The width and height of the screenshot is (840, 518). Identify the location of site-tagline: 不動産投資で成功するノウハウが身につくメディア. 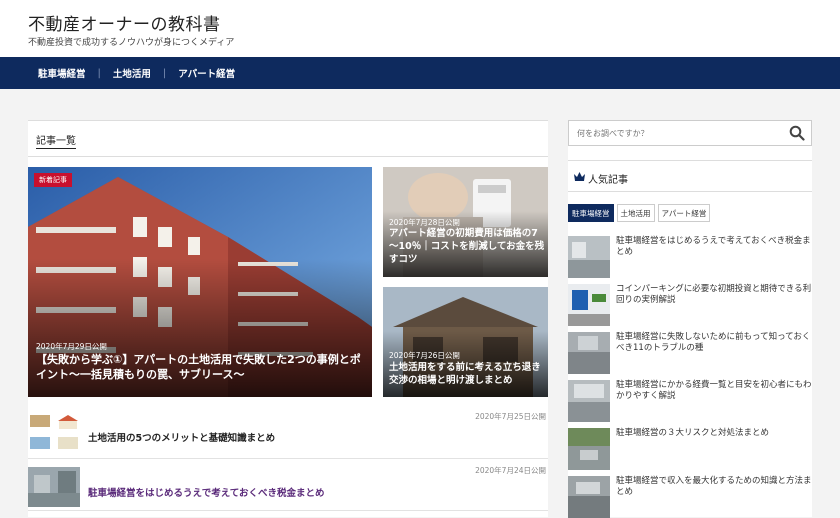
(131, 43).